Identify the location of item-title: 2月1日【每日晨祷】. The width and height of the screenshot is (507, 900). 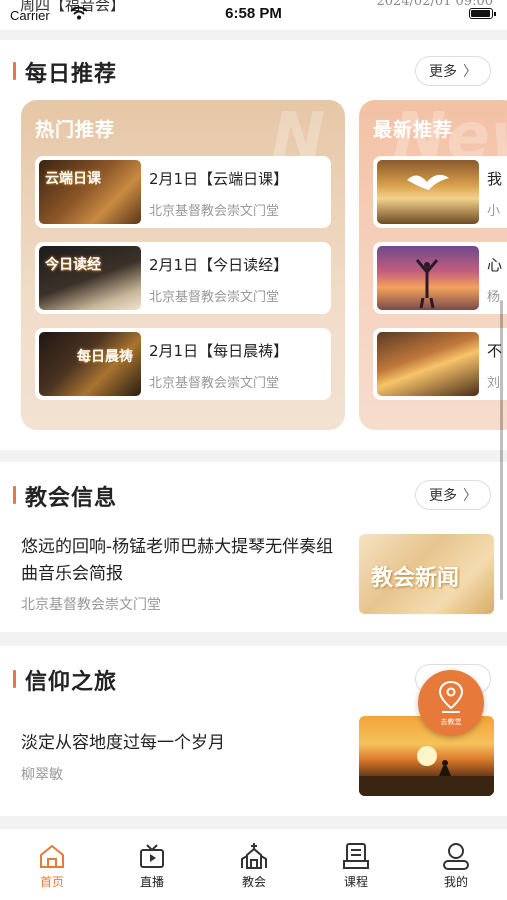
(219, 351).